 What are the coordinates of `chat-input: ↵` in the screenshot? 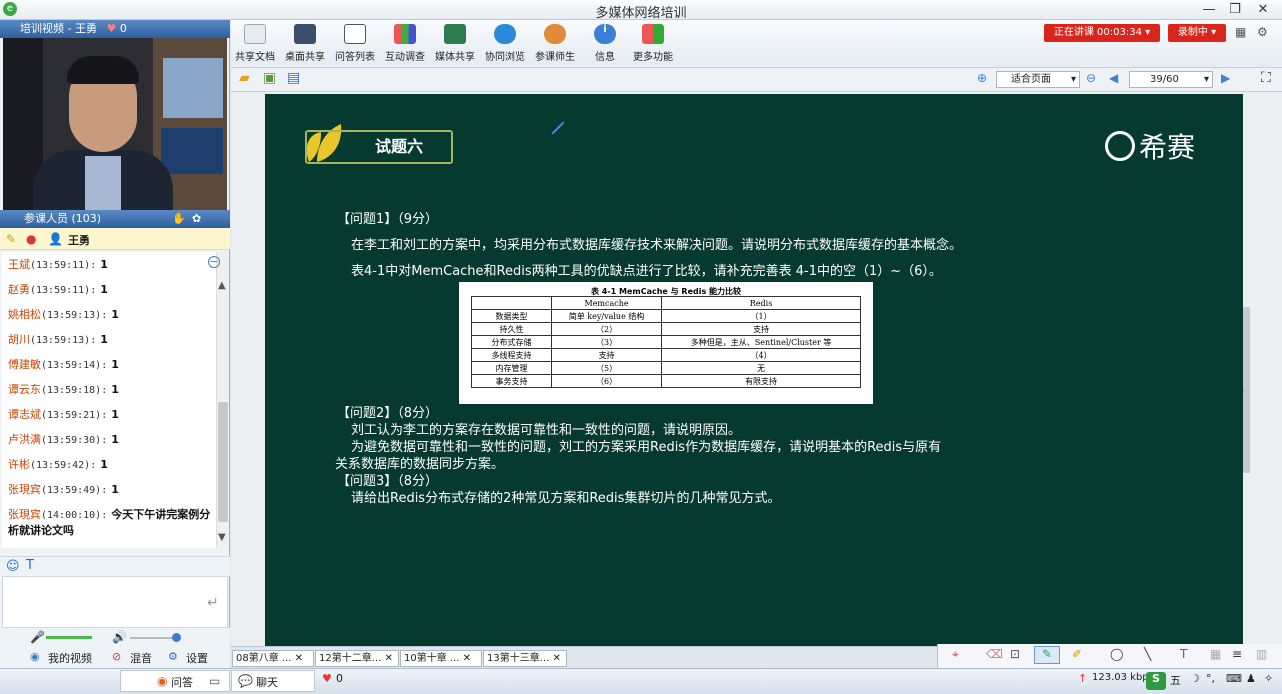 It's located at (115, 602).